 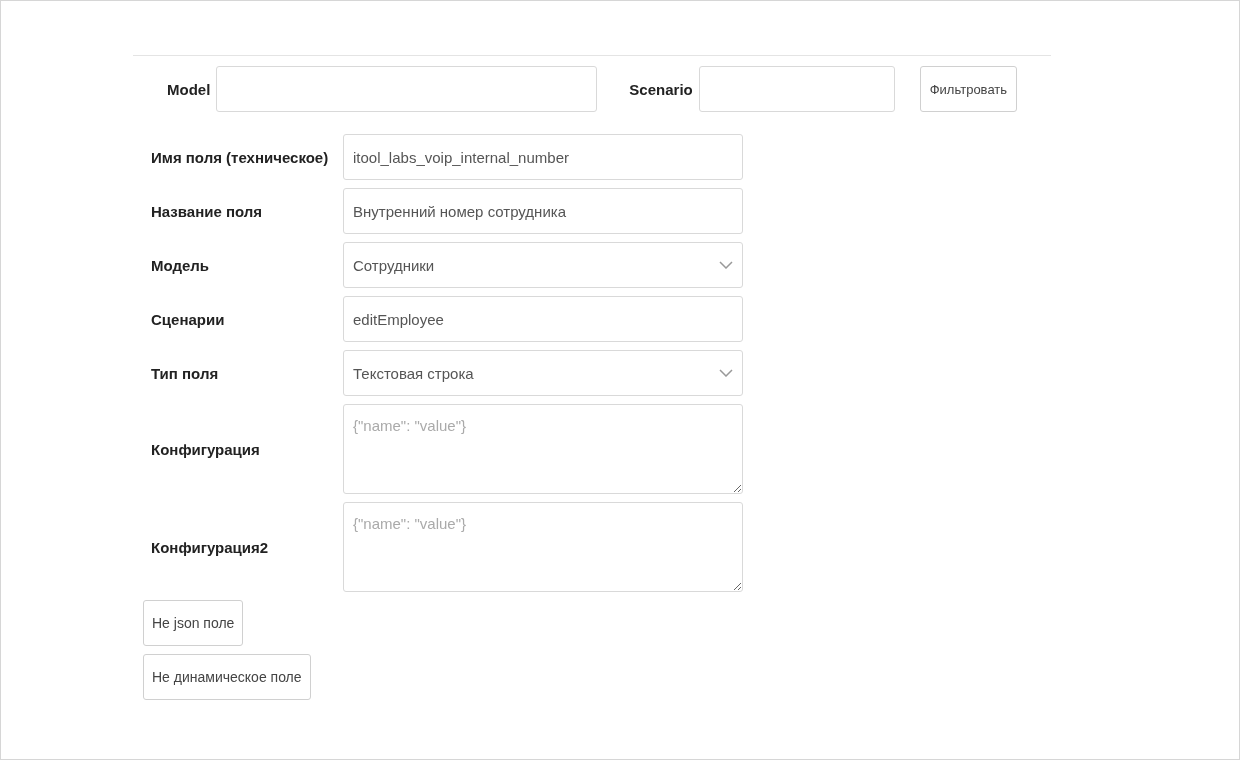 I want to click on field-label: Конфигурация2, so click(x=210, y=547).